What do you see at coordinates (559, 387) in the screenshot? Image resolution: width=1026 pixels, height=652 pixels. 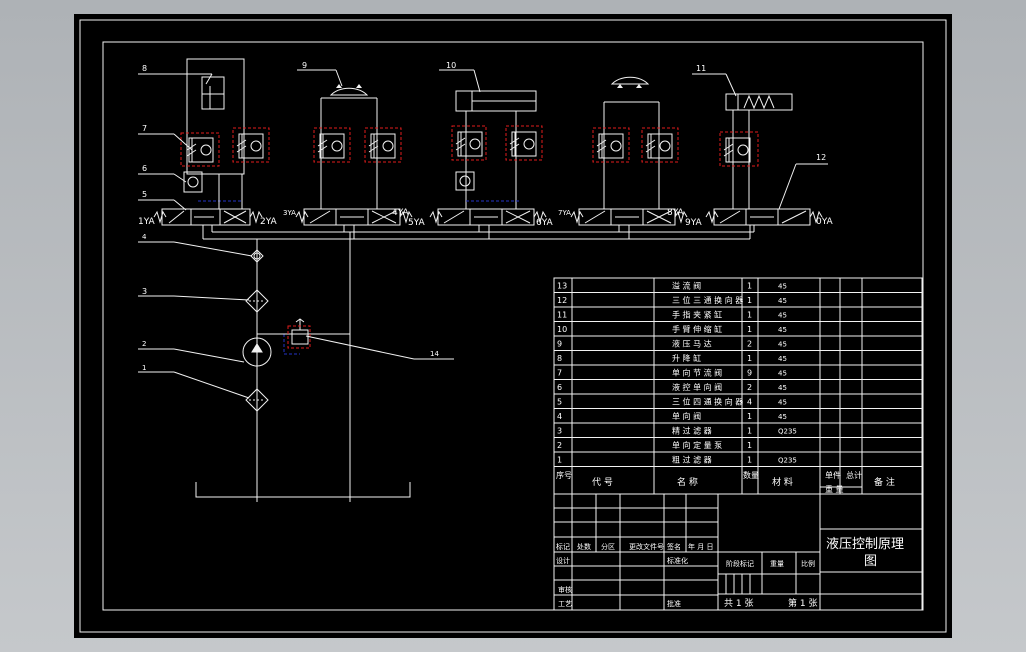 I see `bom-cell-no: 6` at bounding box center [559, 387].